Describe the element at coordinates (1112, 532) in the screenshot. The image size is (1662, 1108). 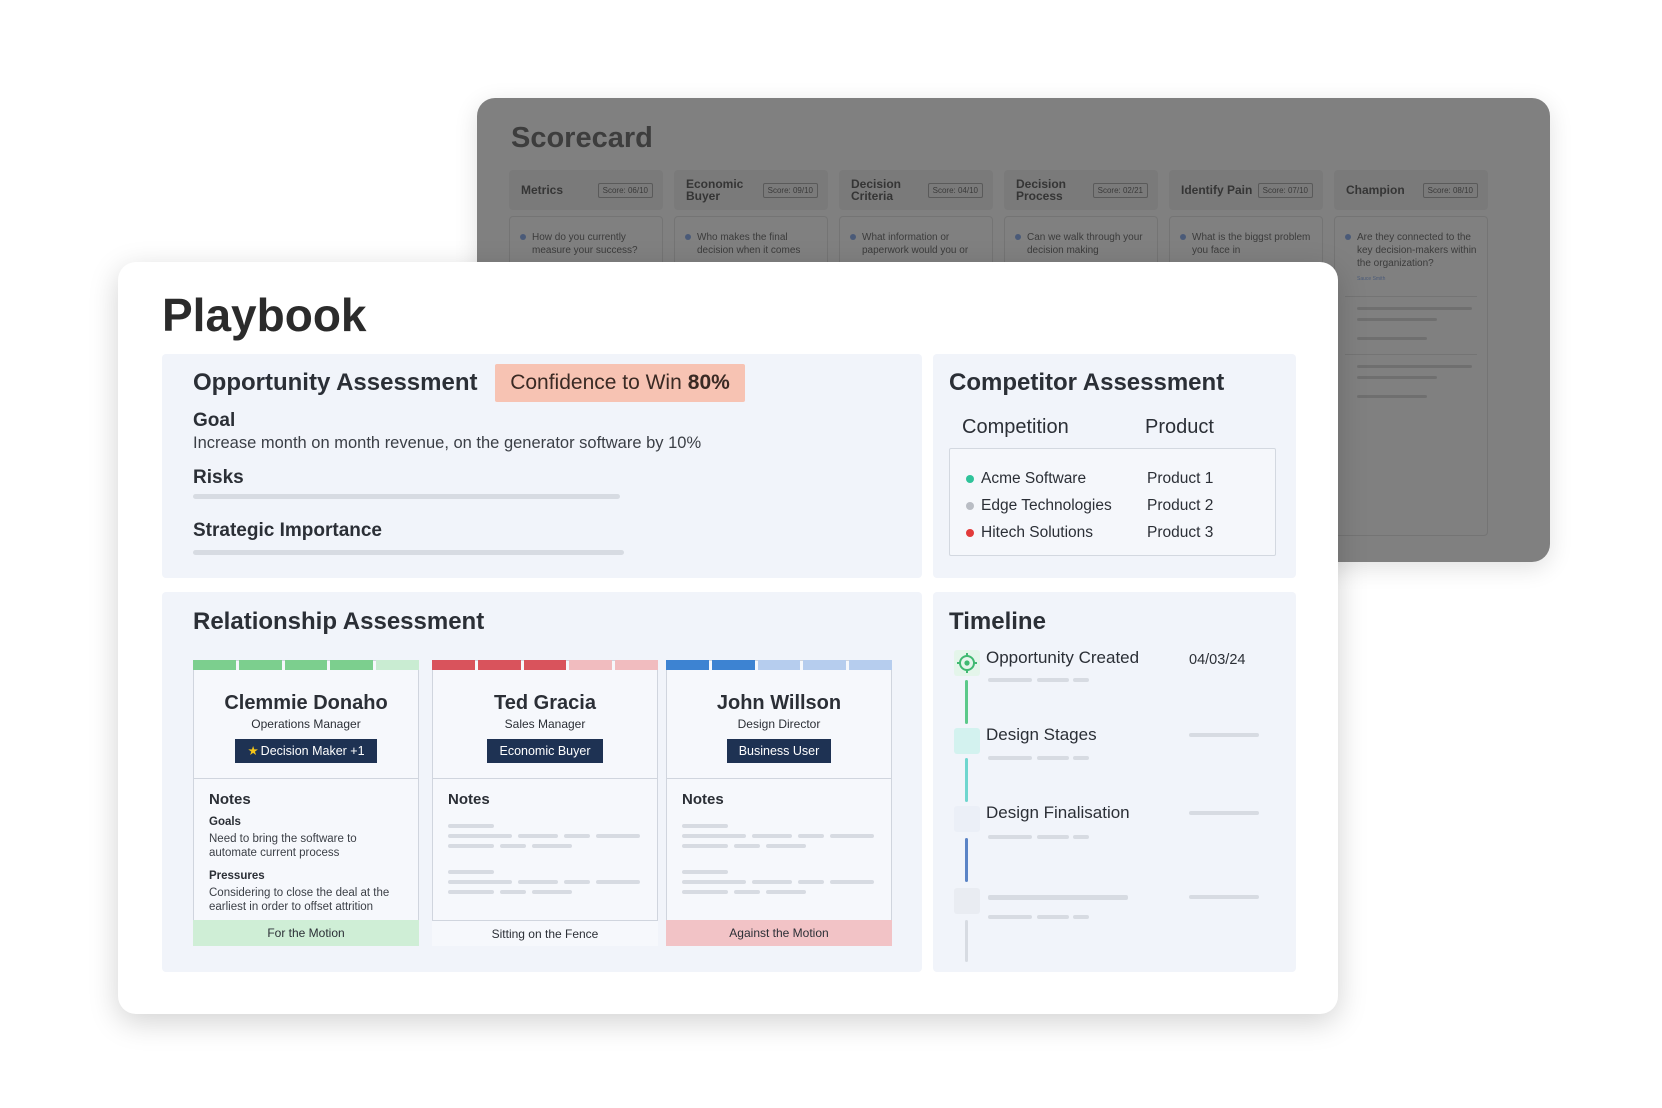
I see `table-row: Hitech Solutions Product 3` at that location.